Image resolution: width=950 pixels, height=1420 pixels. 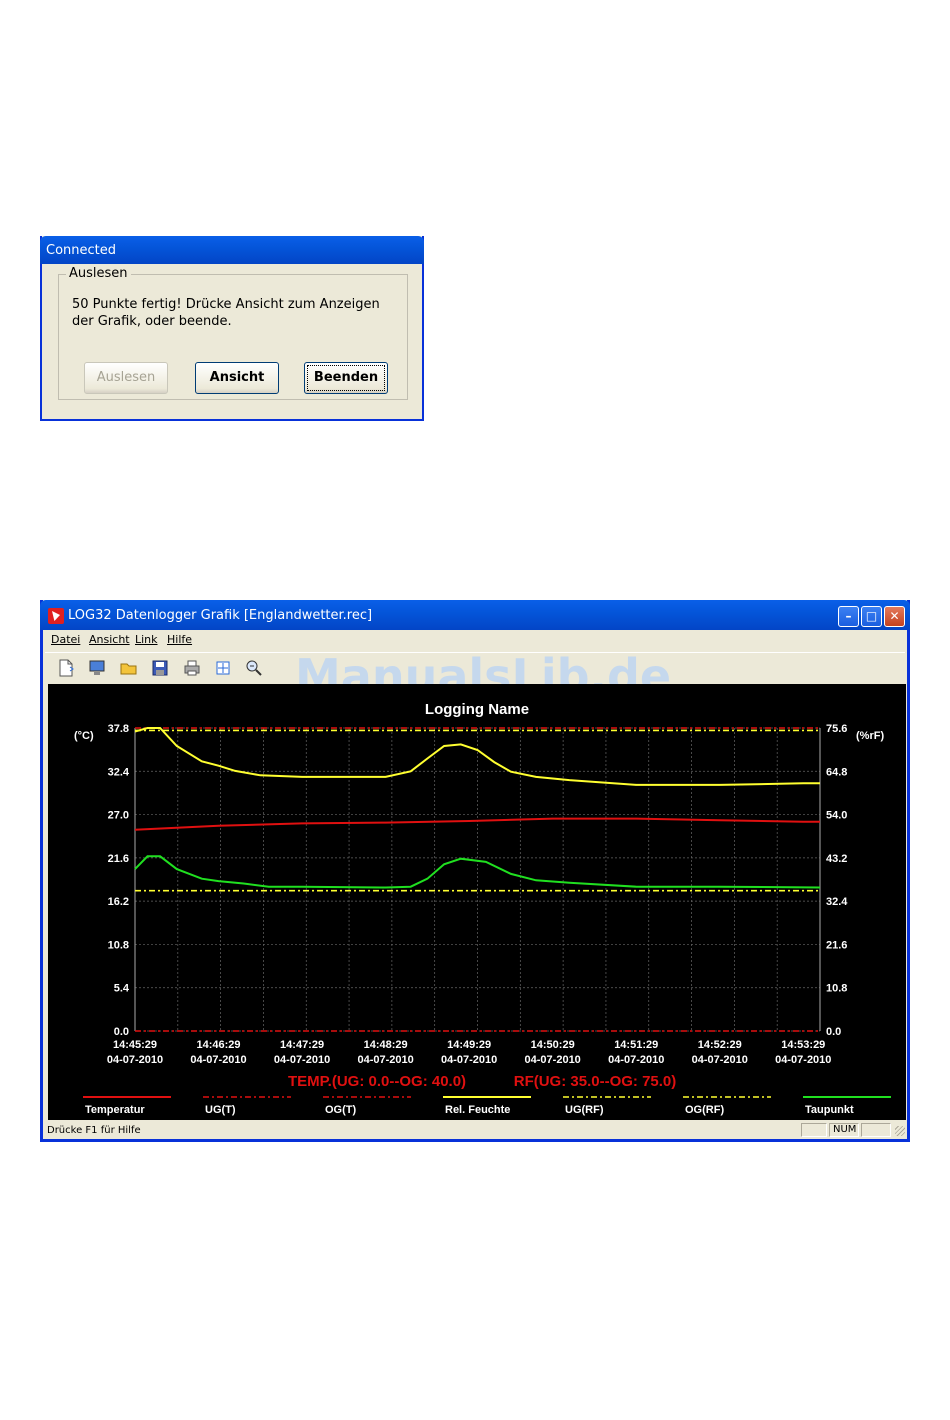 I want to click on fit-view-icon, so click(x=223, y=668).